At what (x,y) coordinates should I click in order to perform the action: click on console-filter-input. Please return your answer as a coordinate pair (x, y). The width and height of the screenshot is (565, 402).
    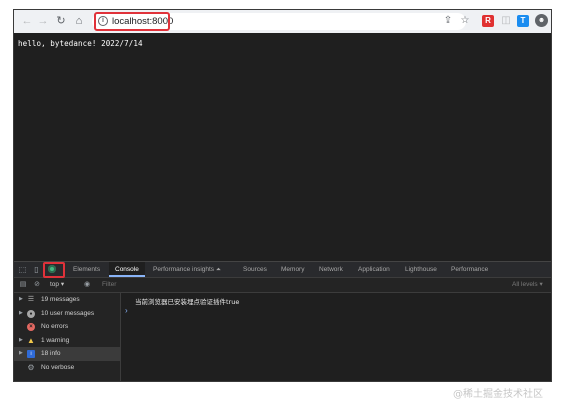
    Looking at the image, I should click on (305, 284).